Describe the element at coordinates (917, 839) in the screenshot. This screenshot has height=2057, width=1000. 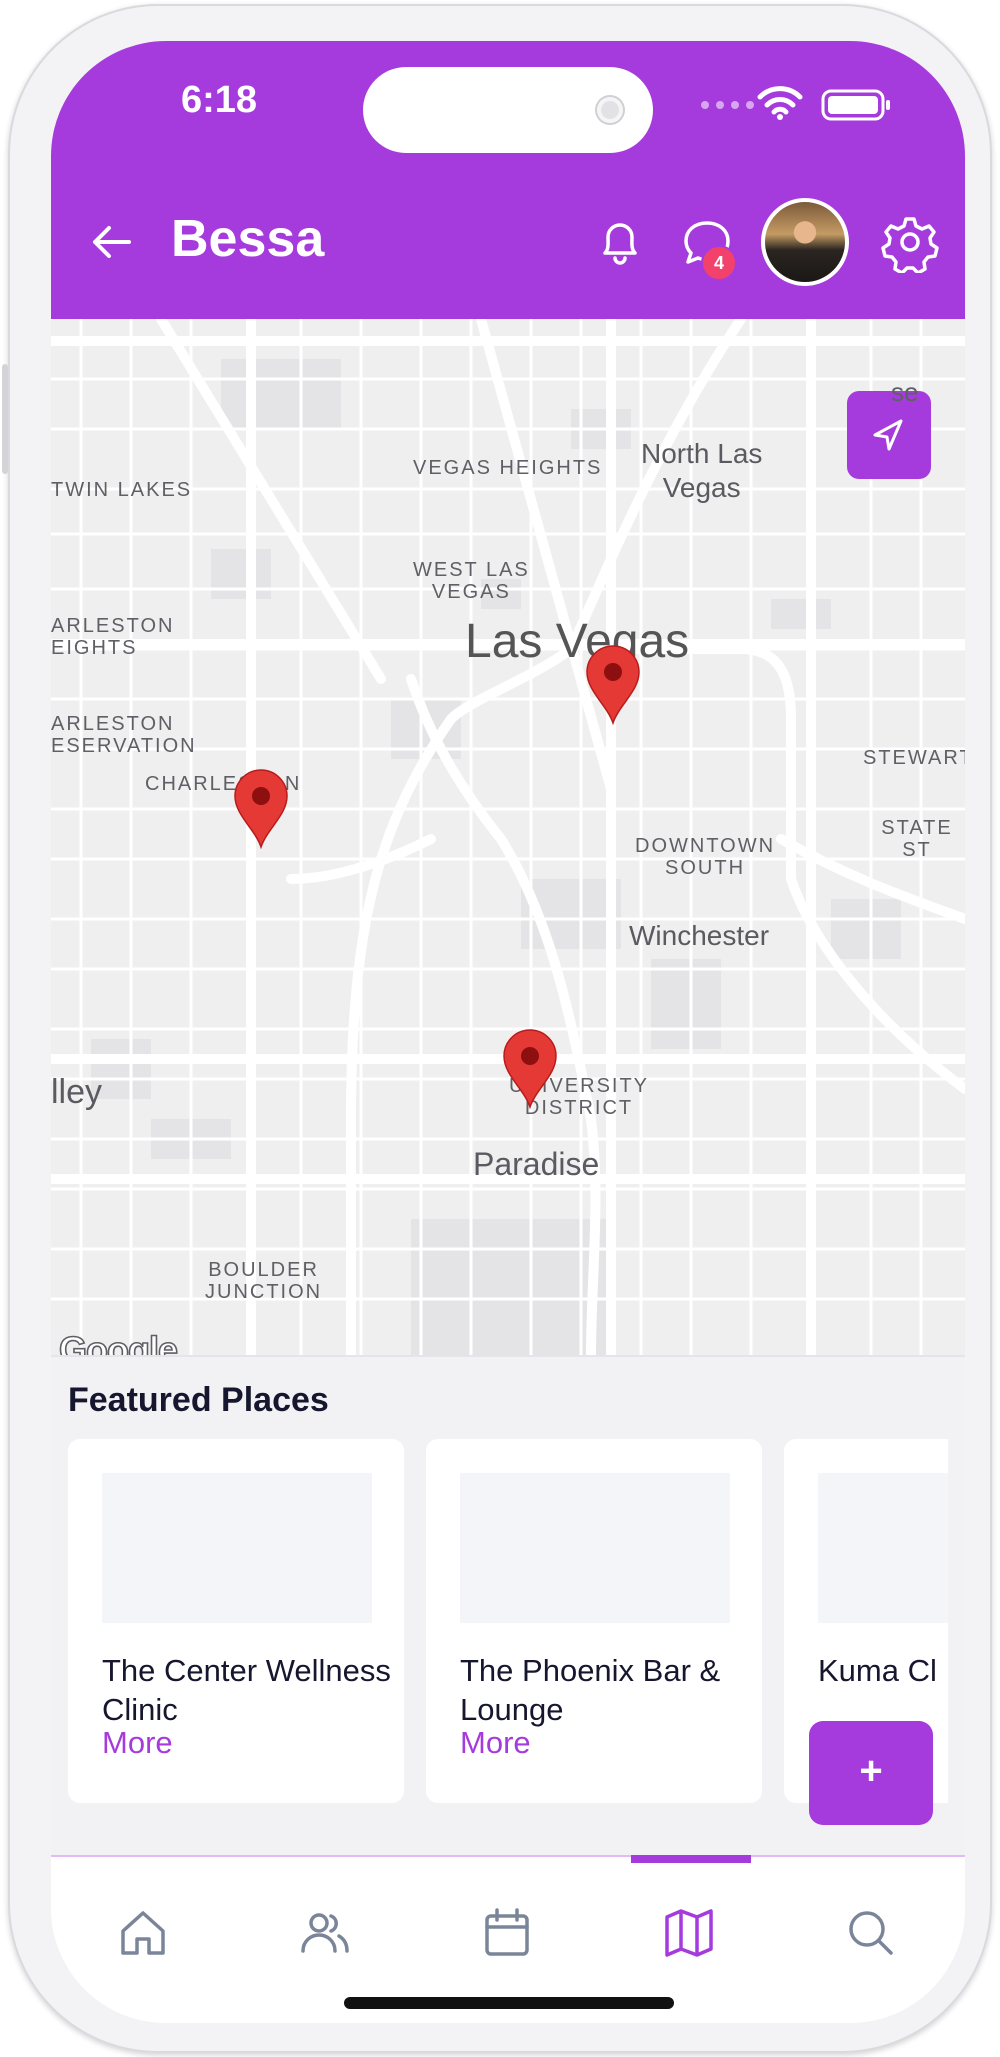
I see `map-label-state-st: STATE ST` at that location.